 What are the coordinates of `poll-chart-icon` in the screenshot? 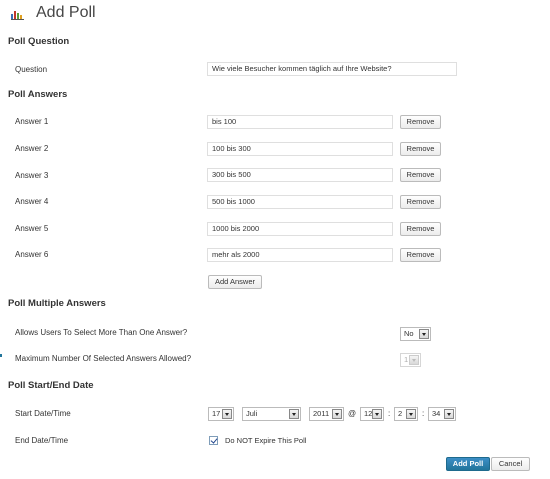 It's located at (18, 15).